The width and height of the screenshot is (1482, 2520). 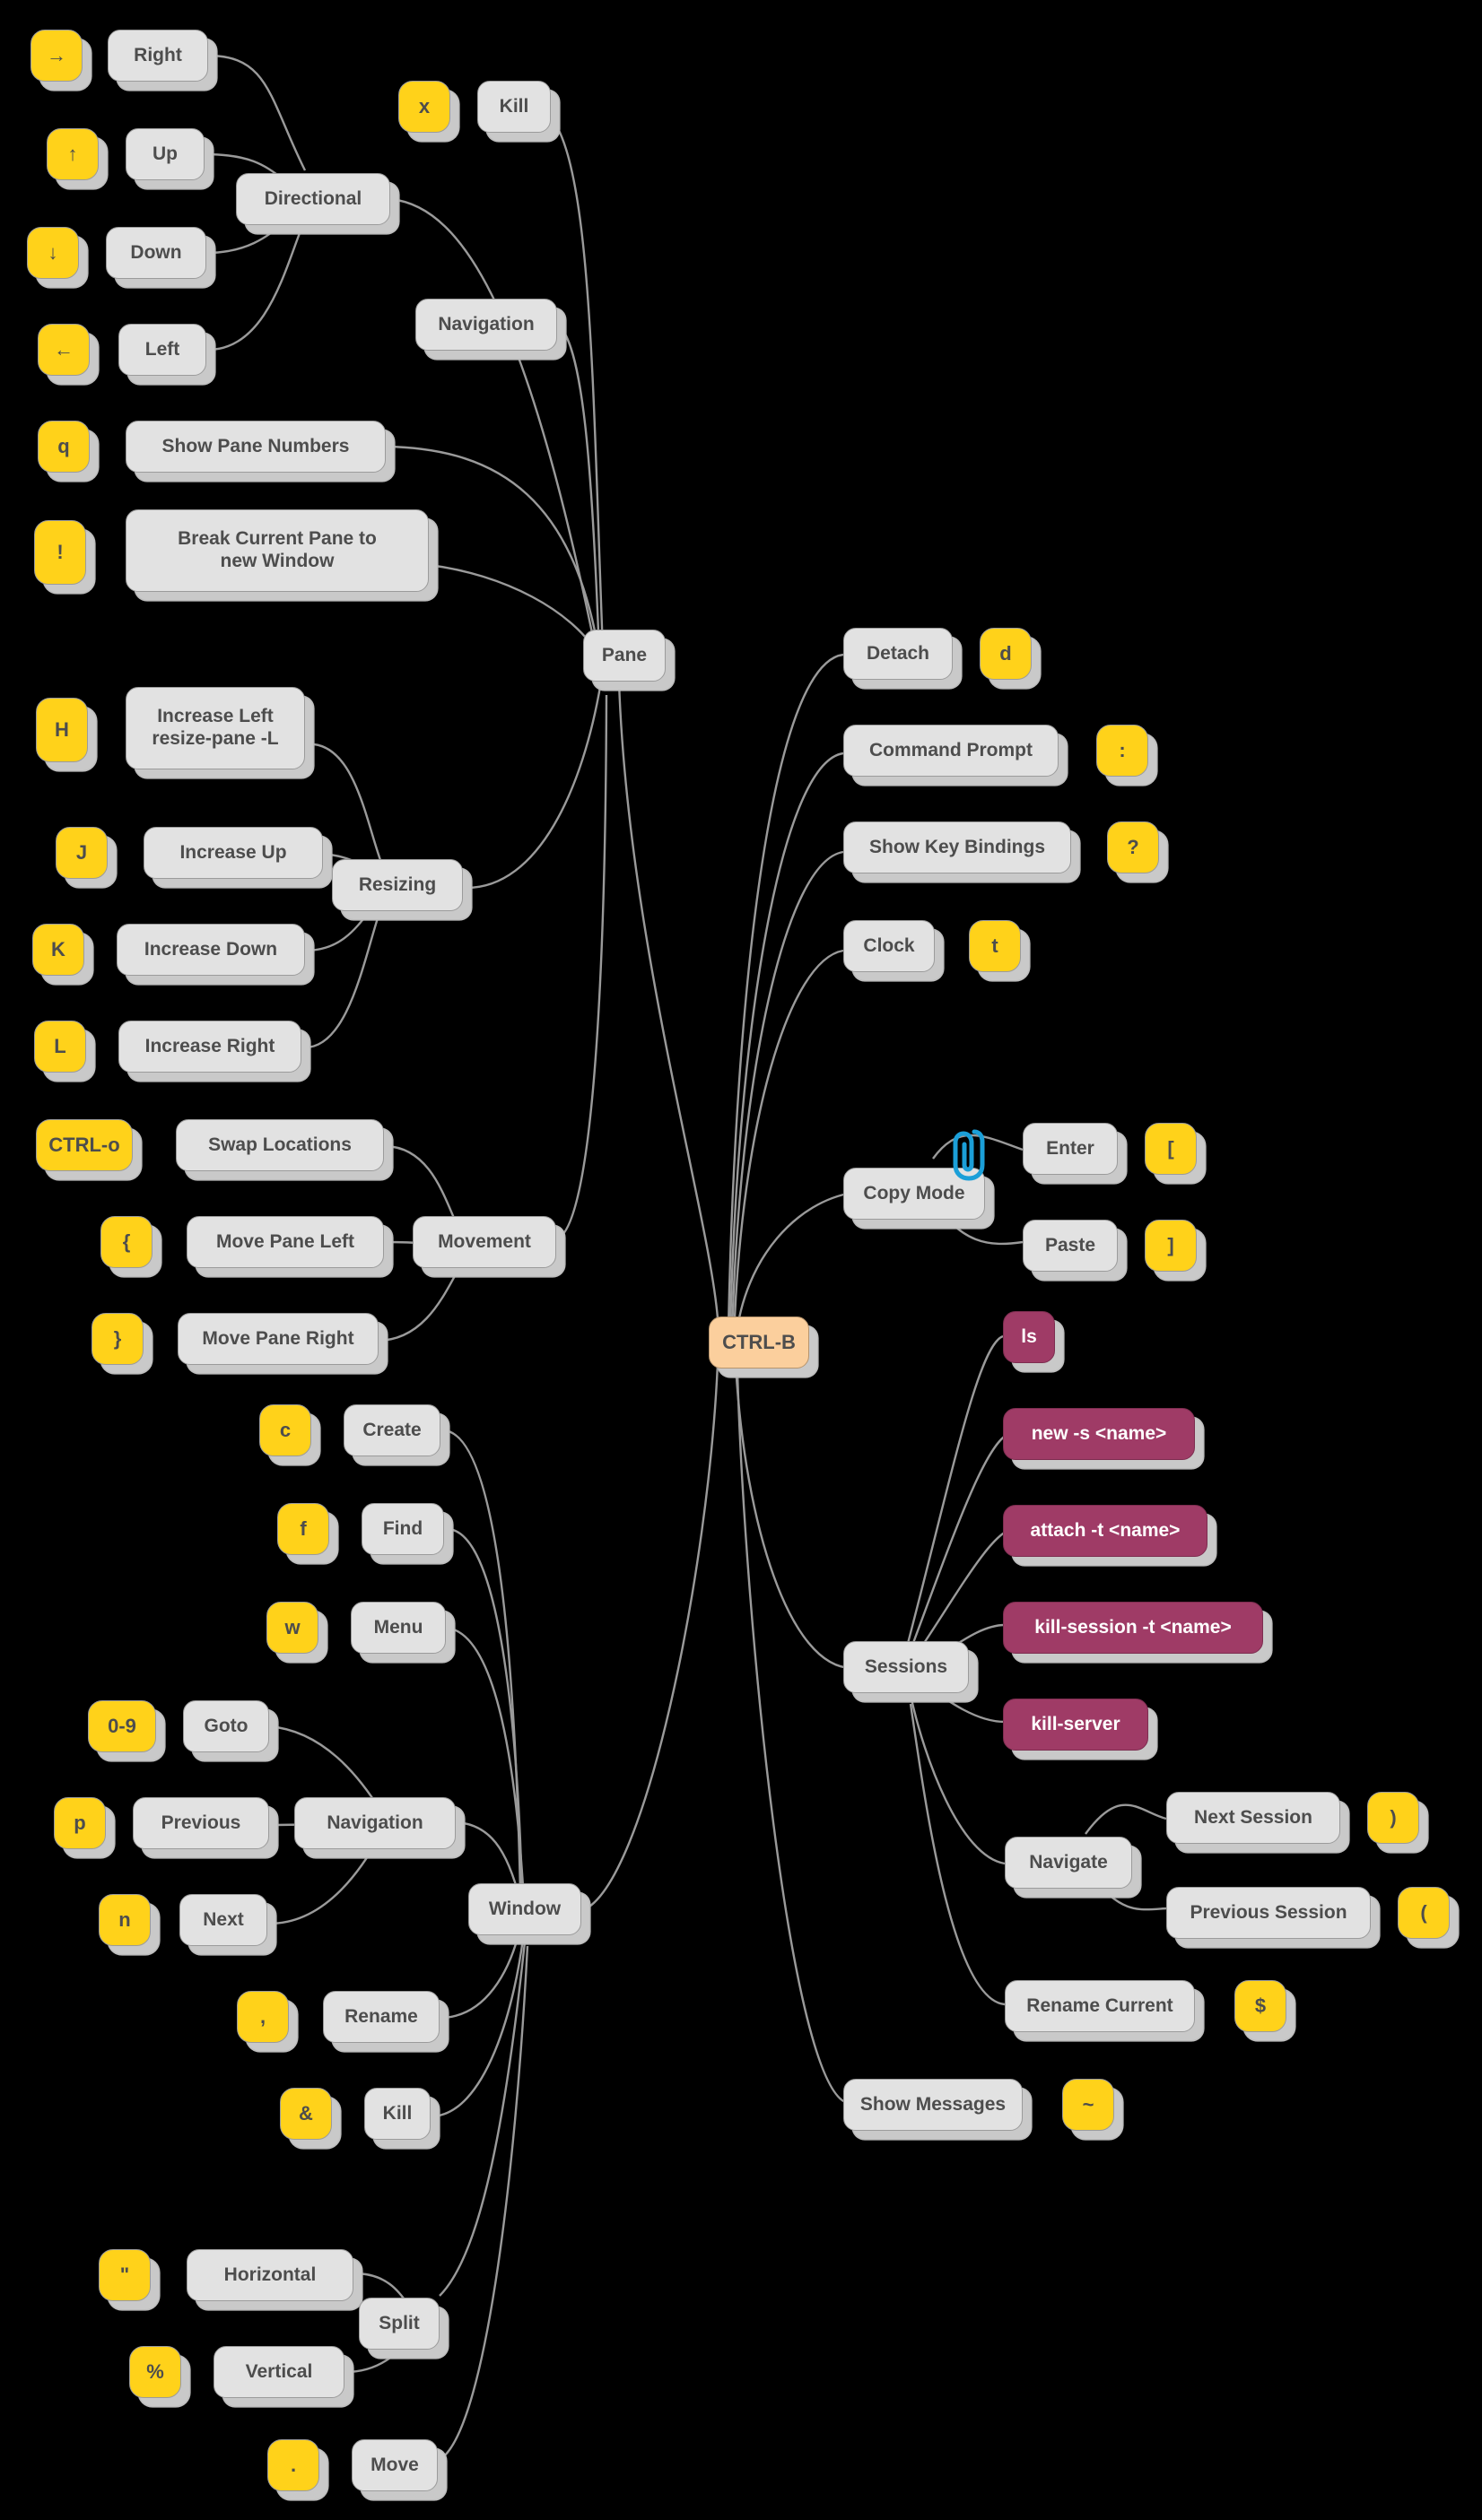 I want to click on key-J: J, so click(x=82, y=853).